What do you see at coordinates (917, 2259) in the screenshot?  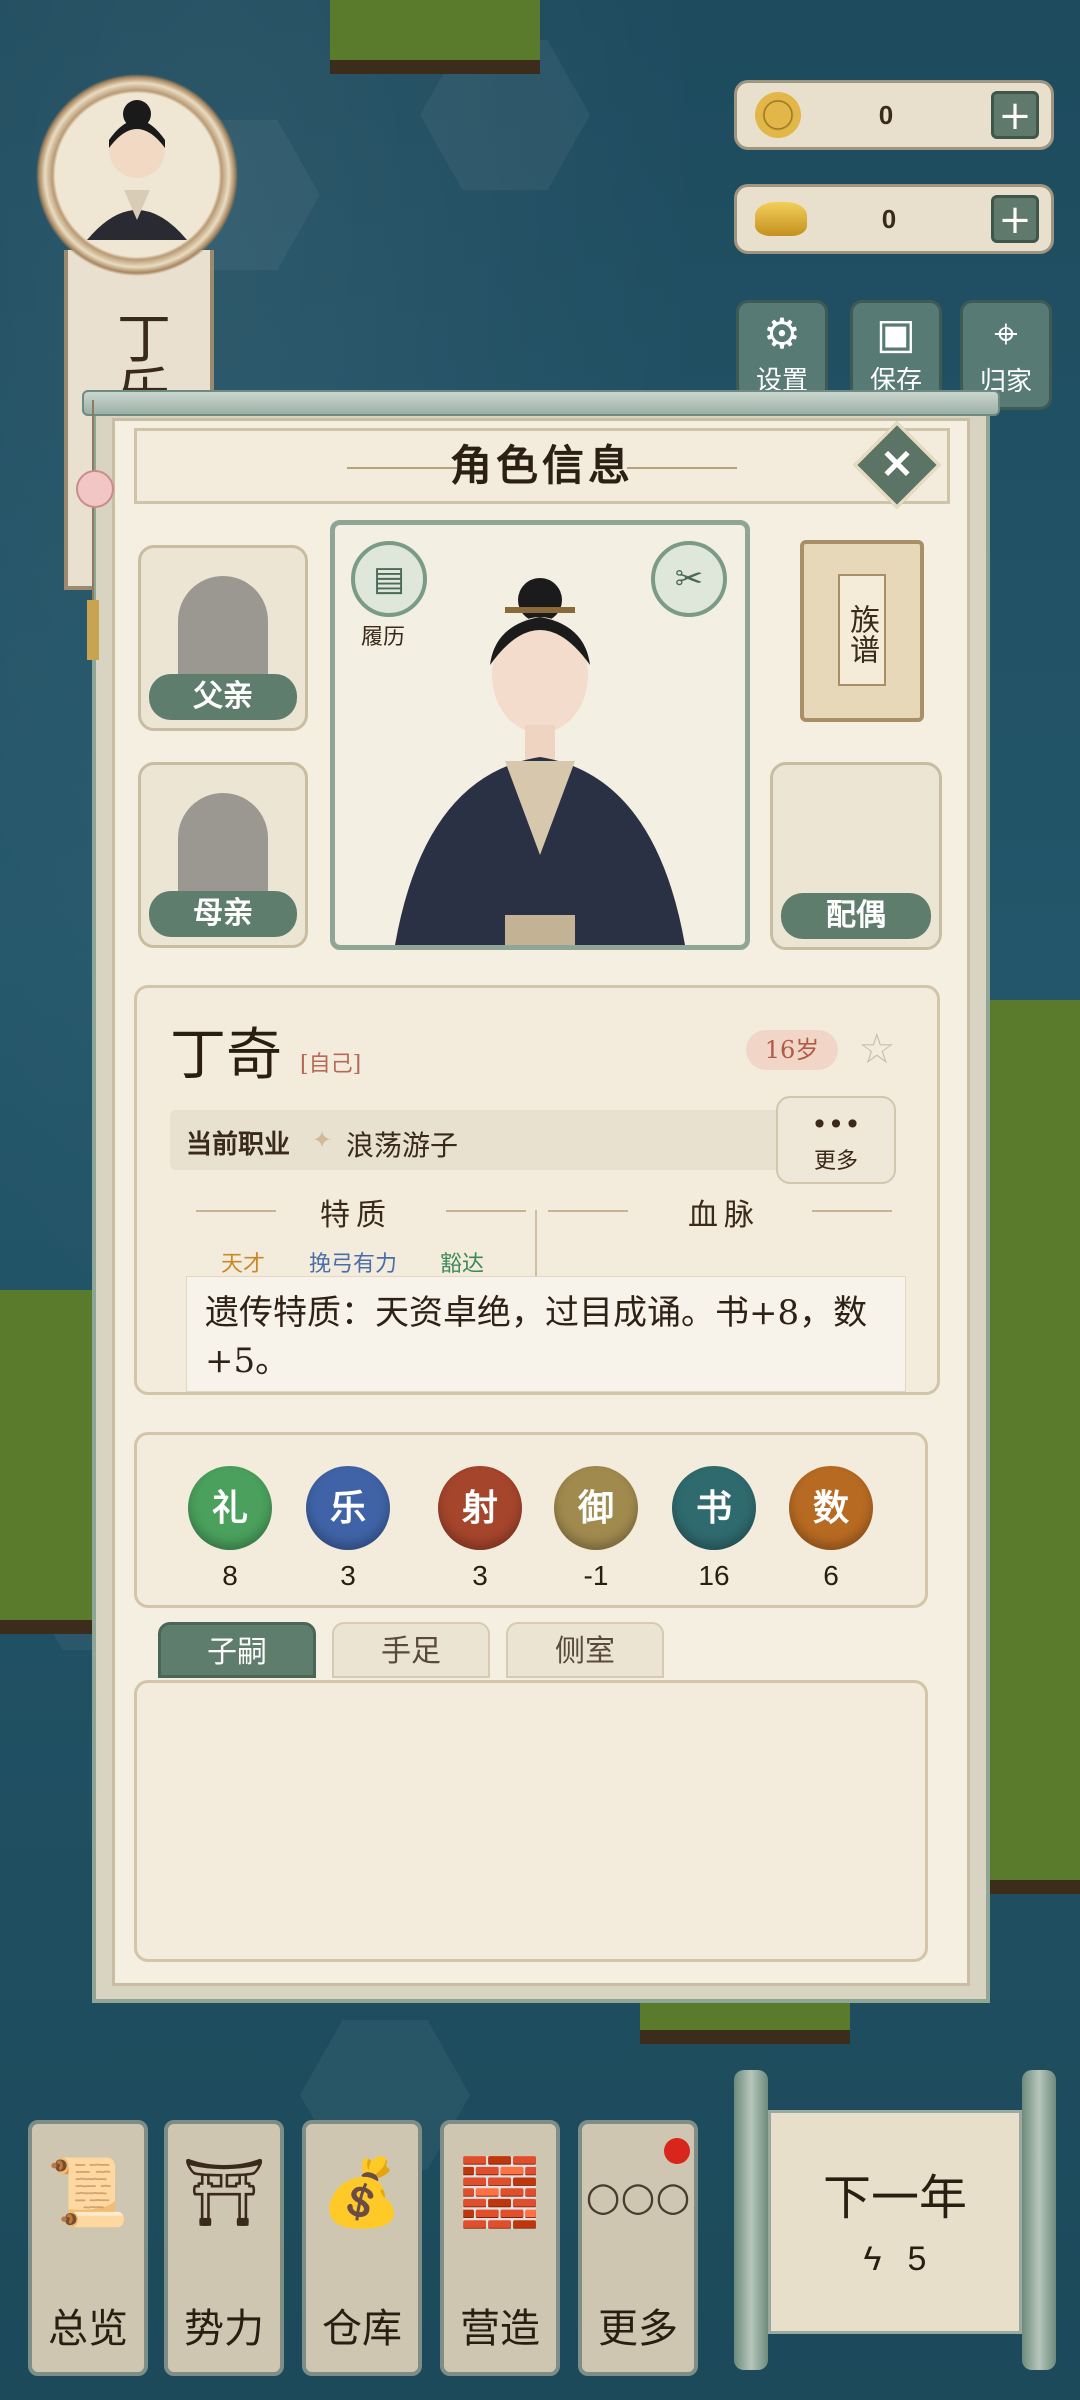 I see `energy-value: 5` at bounding box center [917, 2259].